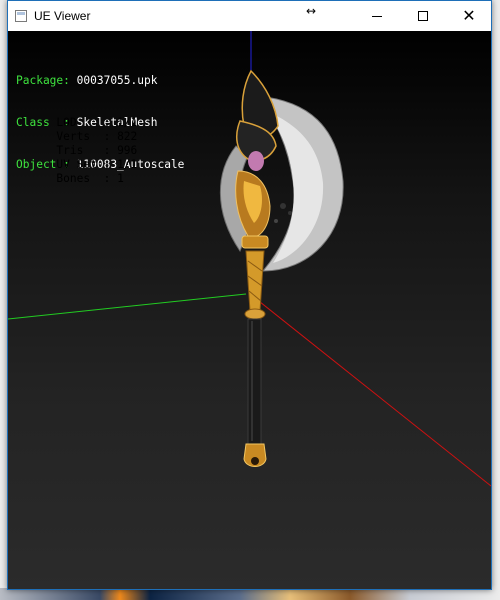 The width and height of the screenshot is (500, 600). I want to click on title-bar: UE Viewer ↔ ✕, so click(249, 16).